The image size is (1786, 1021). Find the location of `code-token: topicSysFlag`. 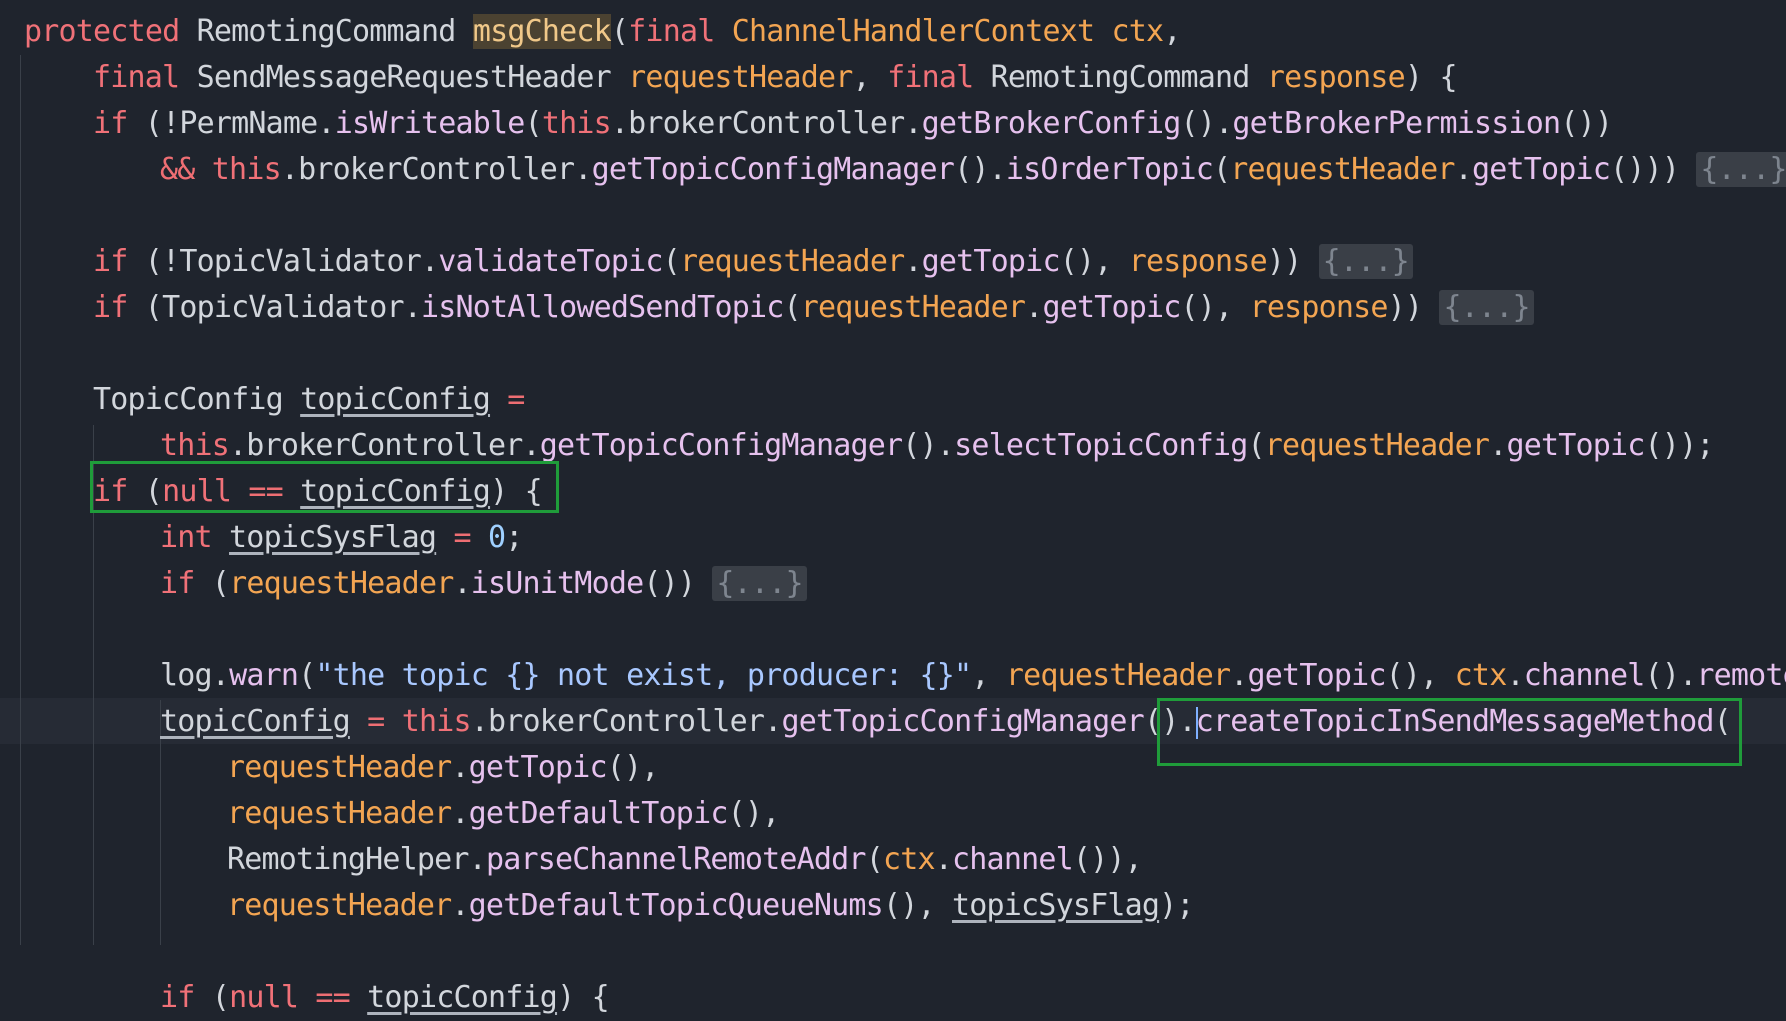

code-token: topicSysFlag is located at coordinates (333, 537).